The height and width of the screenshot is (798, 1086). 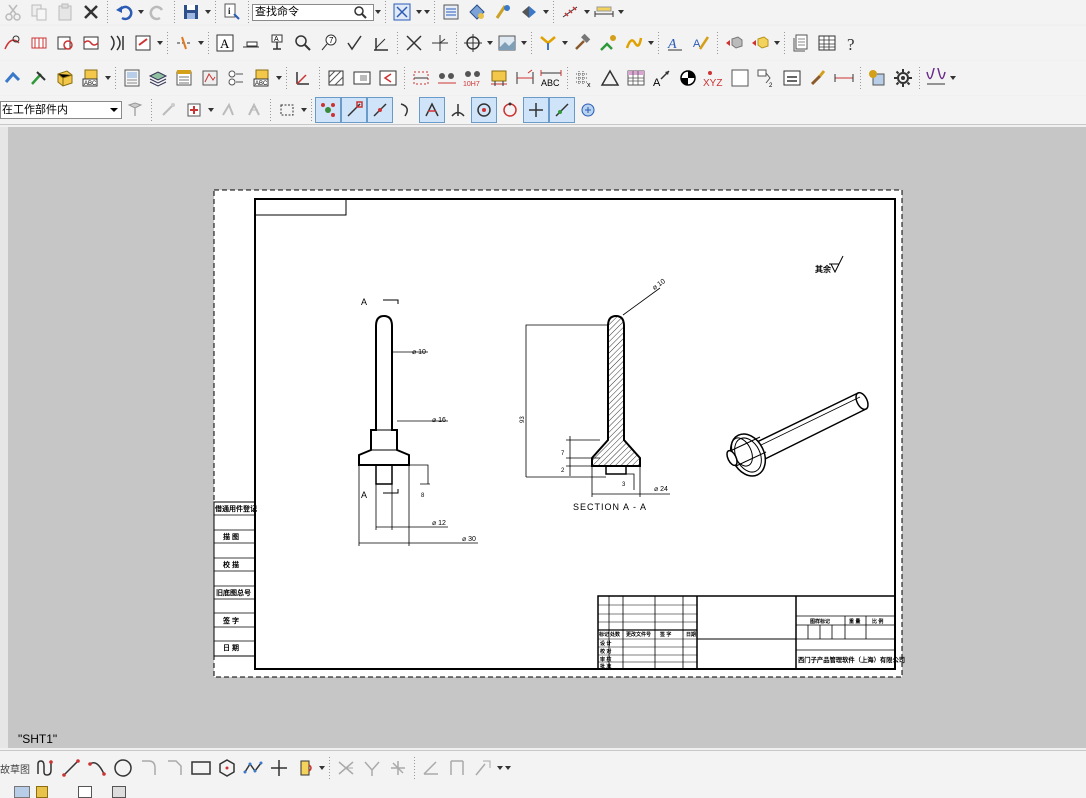 I want to click on centerline-icon, so click(x=184, y=43).